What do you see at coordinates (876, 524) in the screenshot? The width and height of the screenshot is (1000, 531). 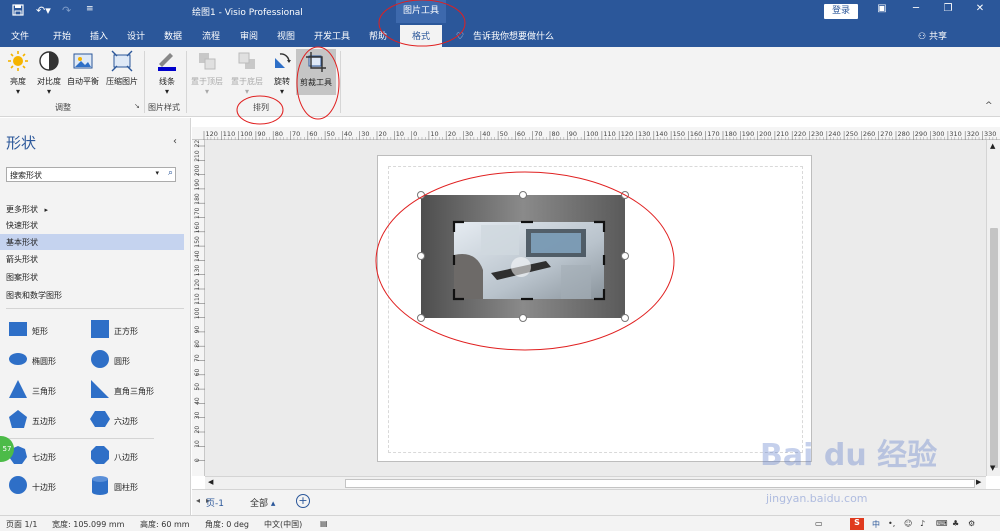 I see `ime-chinese-icon: 中` at bounding box center [876, 524].